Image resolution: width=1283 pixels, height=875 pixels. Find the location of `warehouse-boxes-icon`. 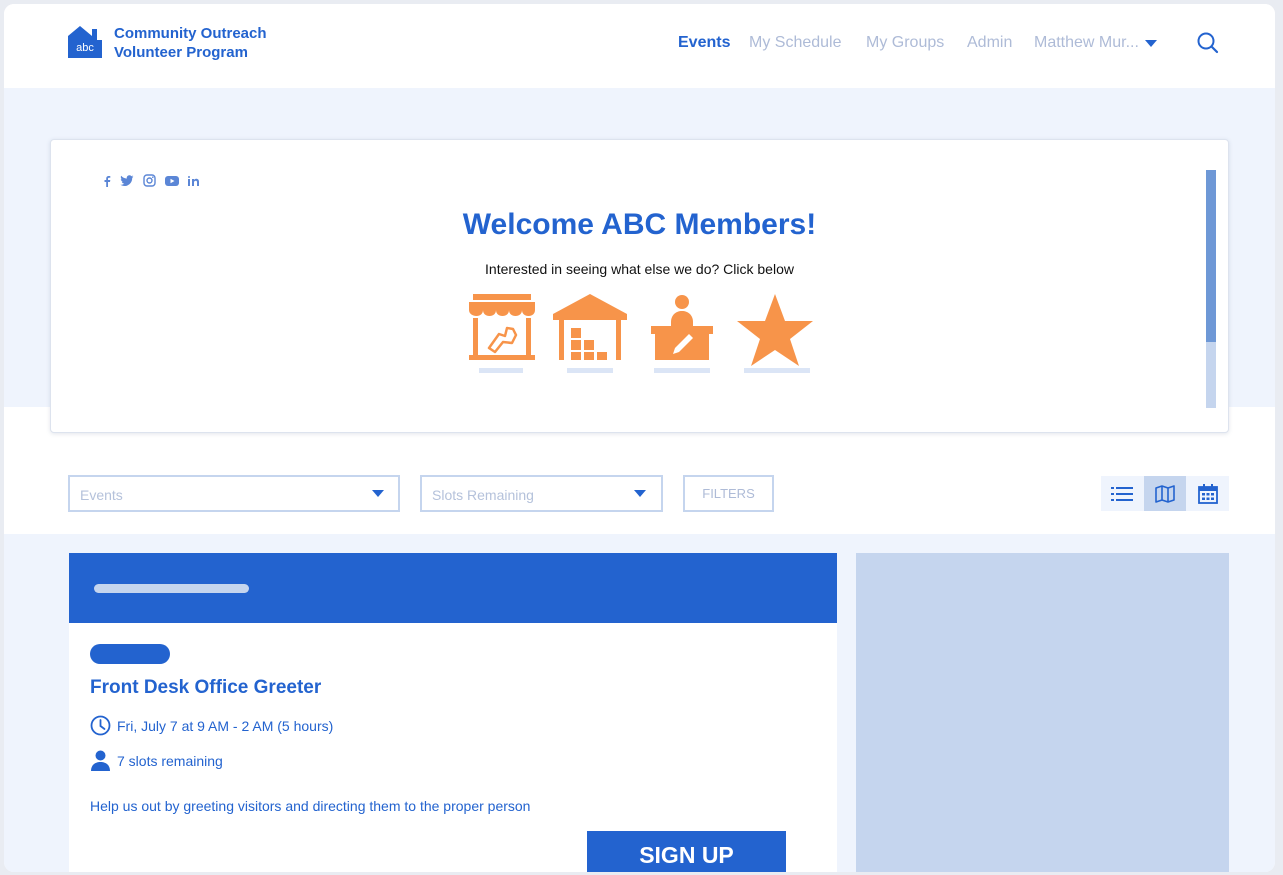

warehouse-boxes-icon is located at coordinates (590, 327).